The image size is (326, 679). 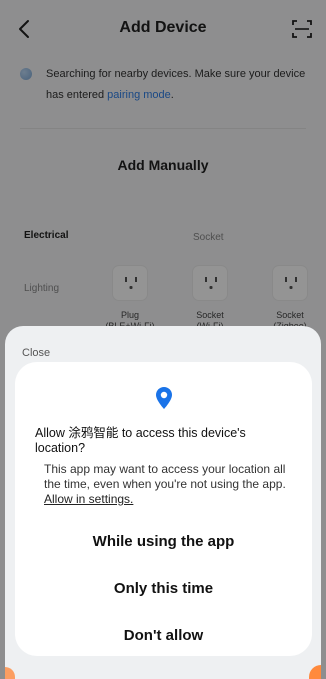 What do you see at coordinates (164, 398) in the screenshot?
I see `location-pin-icon` at bounding box center [164, 398].